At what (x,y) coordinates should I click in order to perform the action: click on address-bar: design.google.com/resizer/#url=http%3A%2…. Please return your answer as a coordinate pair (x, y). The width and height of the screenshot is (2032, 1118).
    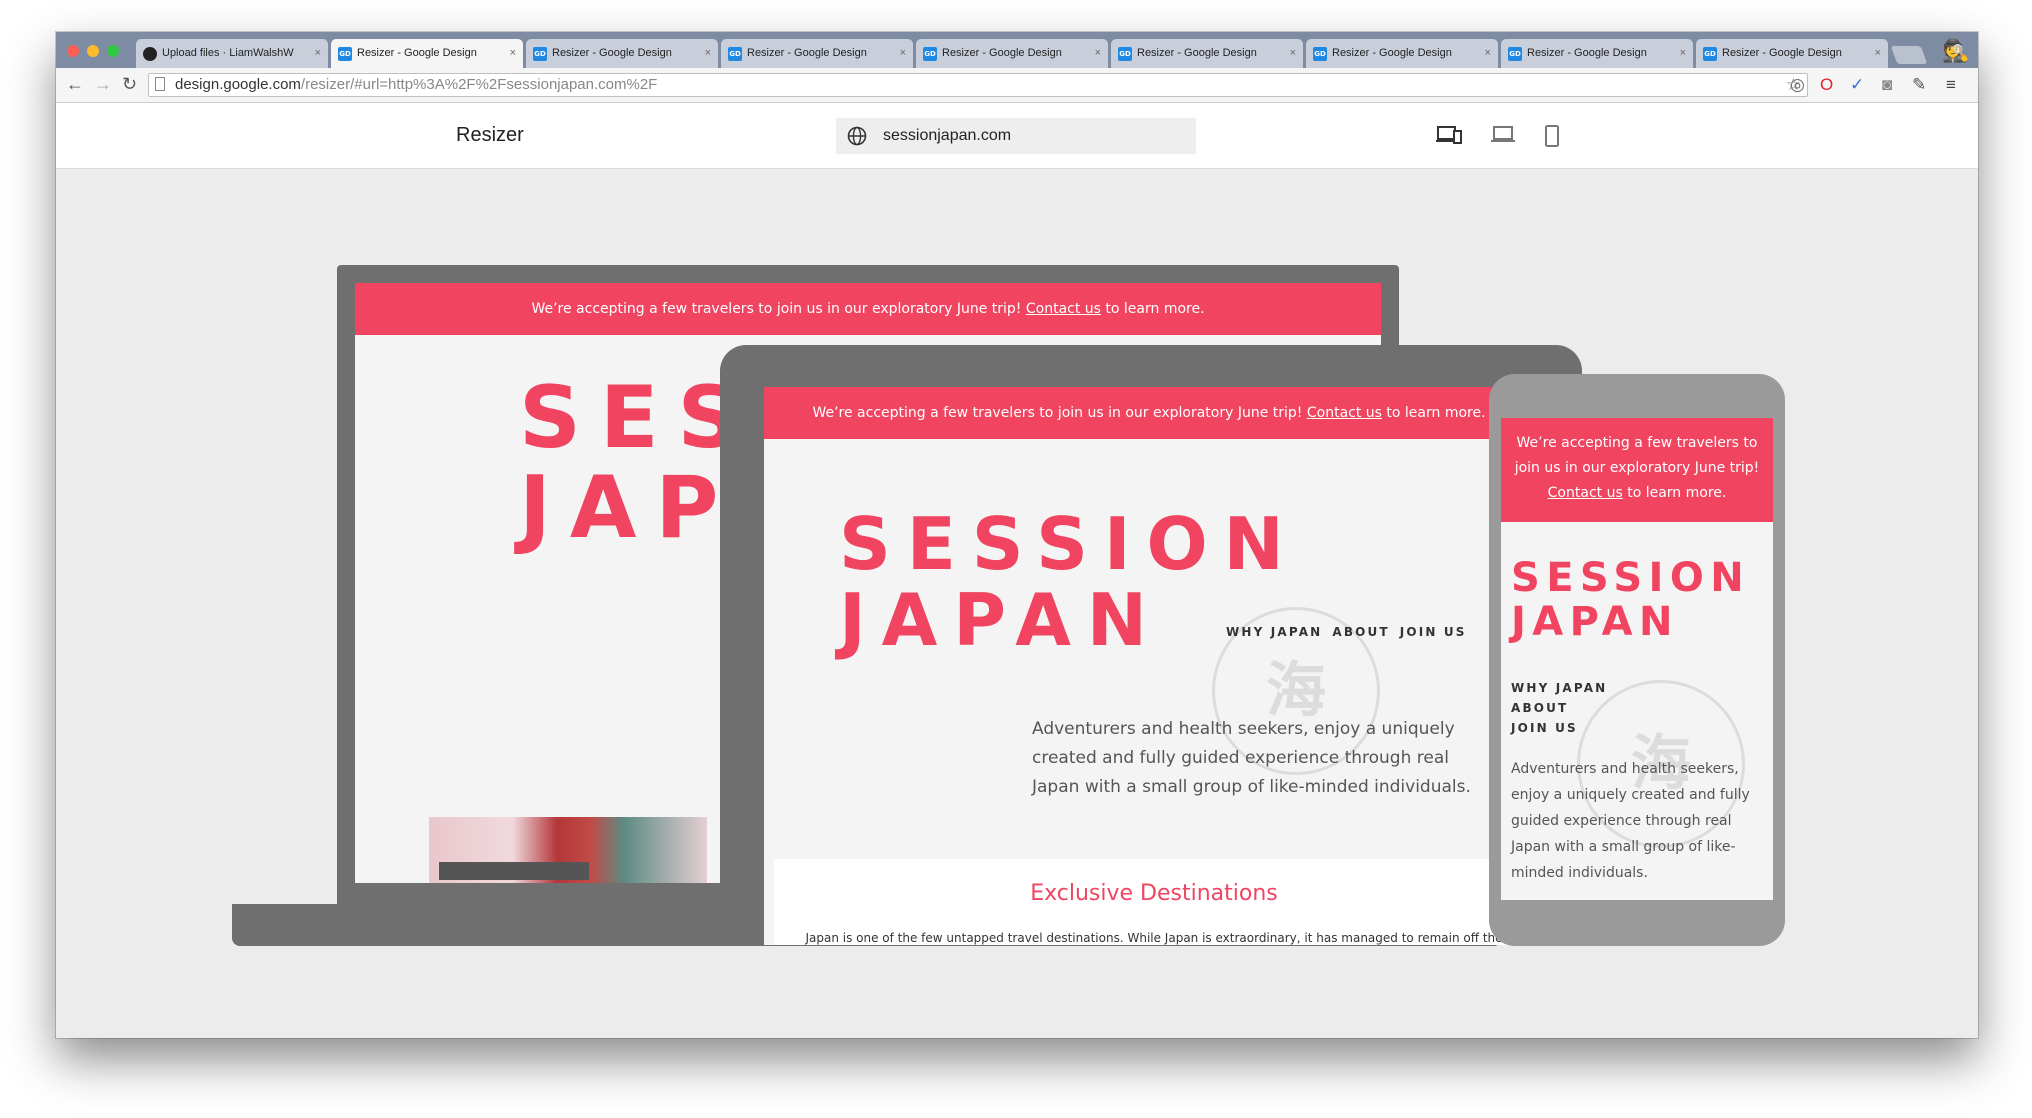
    Looking at the image, I should click on (978, 85).